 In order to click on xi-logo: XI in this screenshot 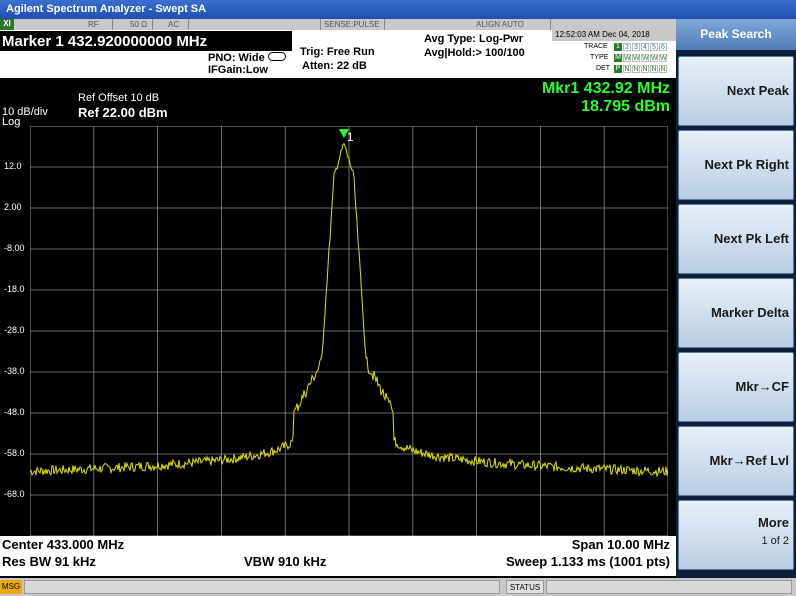, I will do `click(7, 24)`.